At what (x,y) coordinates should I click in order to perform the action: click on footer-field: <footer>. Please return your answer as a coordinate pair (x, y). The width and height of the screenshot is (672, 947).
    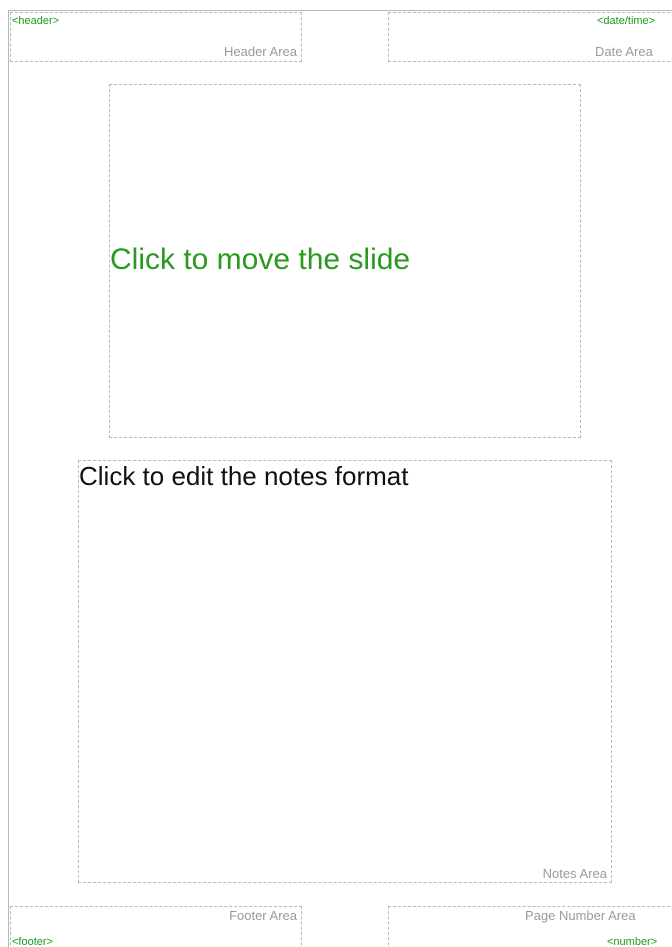
    Looking at the image, I should click on (32, 941).